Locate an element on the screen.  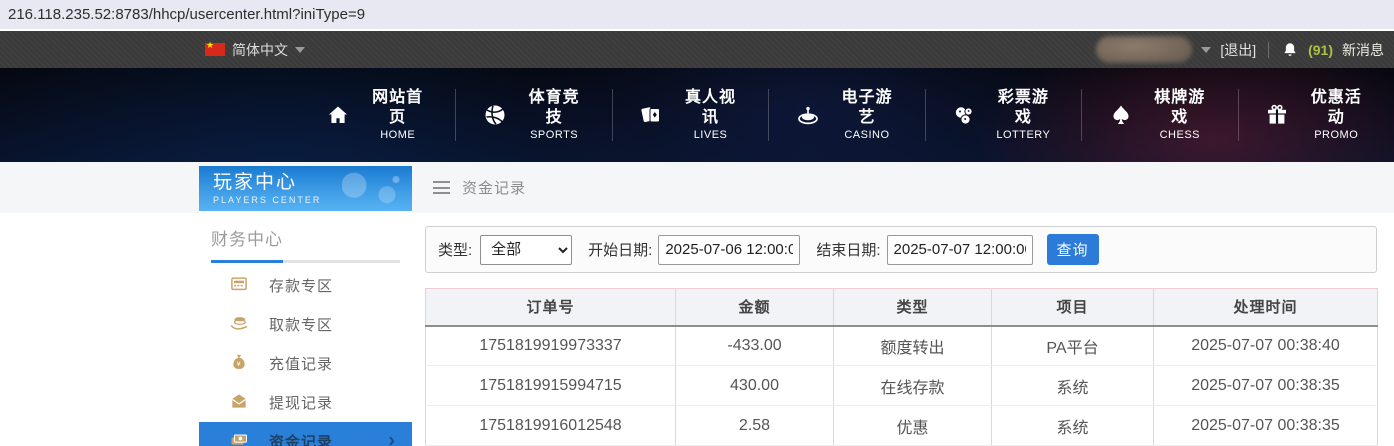
nav-label-zh: 彩票游戏 is located at coordinates (1023, 107).